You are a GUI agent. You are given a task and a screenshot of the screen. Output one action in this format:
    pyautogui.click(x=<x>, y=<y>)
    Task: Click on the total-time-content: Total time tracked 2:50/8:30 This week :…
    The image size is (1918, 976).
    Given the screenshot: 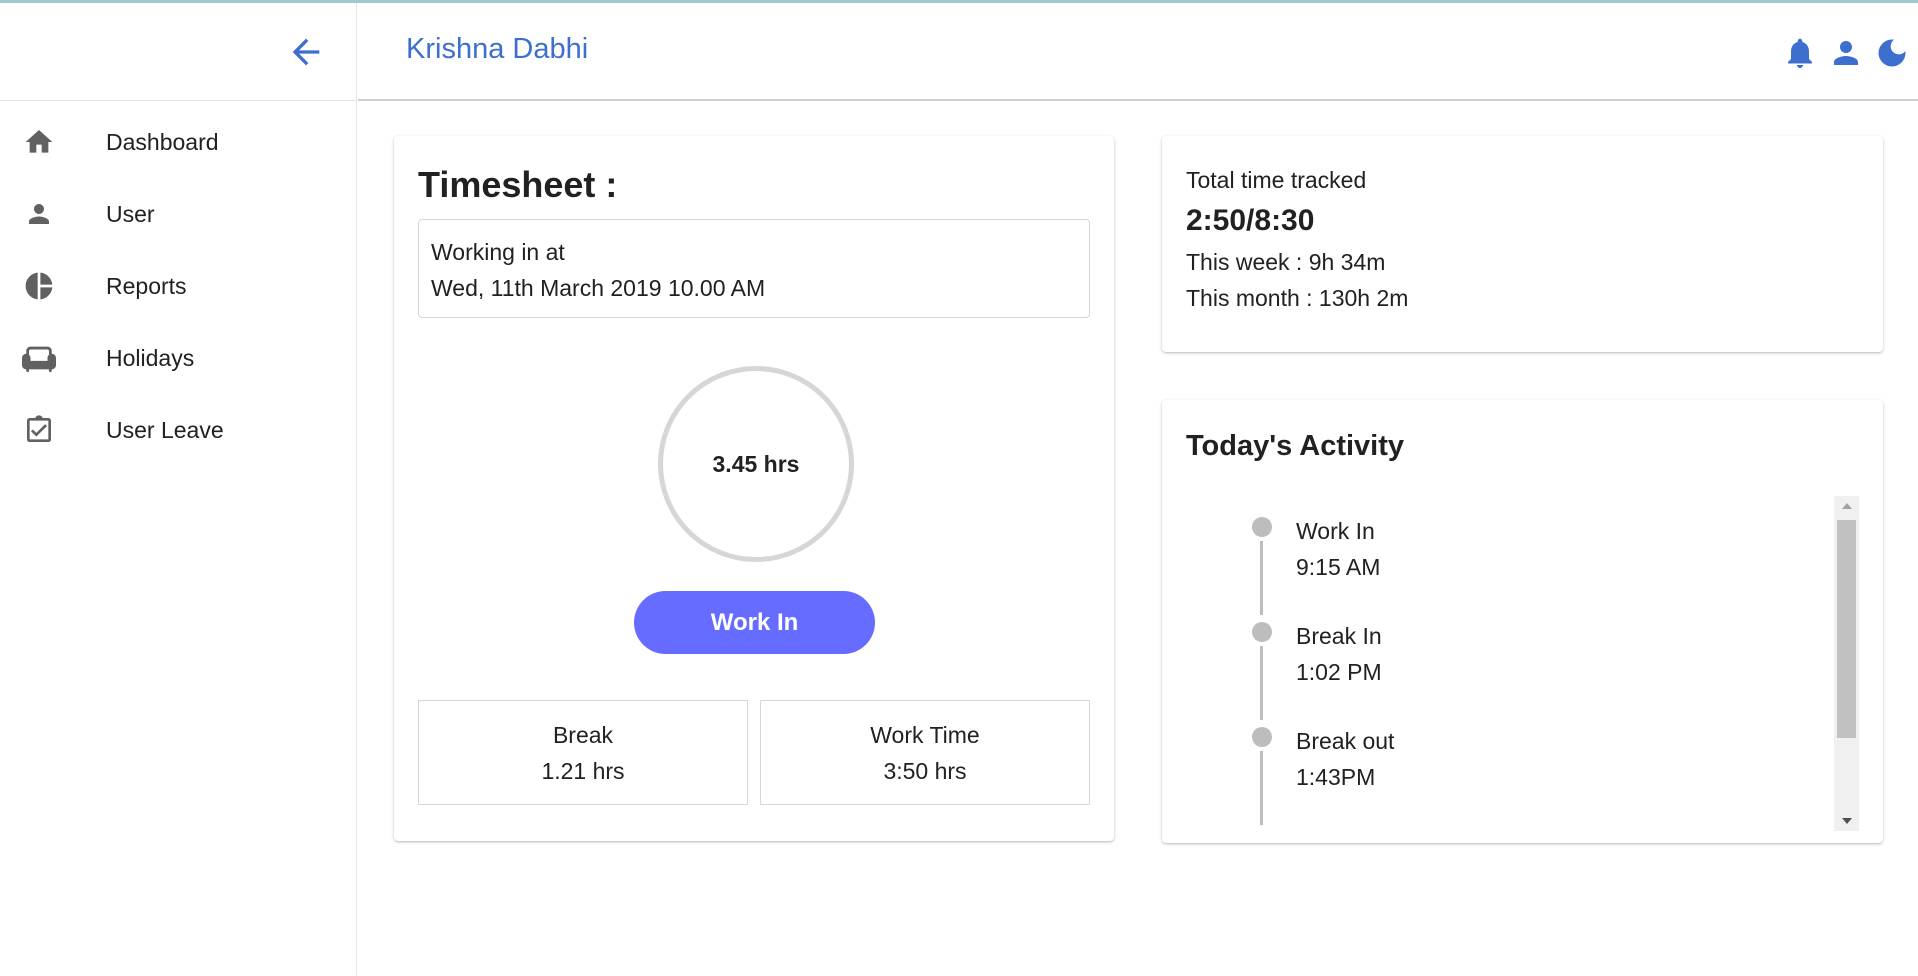 What is the action you would take?
    pyautogui.click(x=1297, y=239)
    